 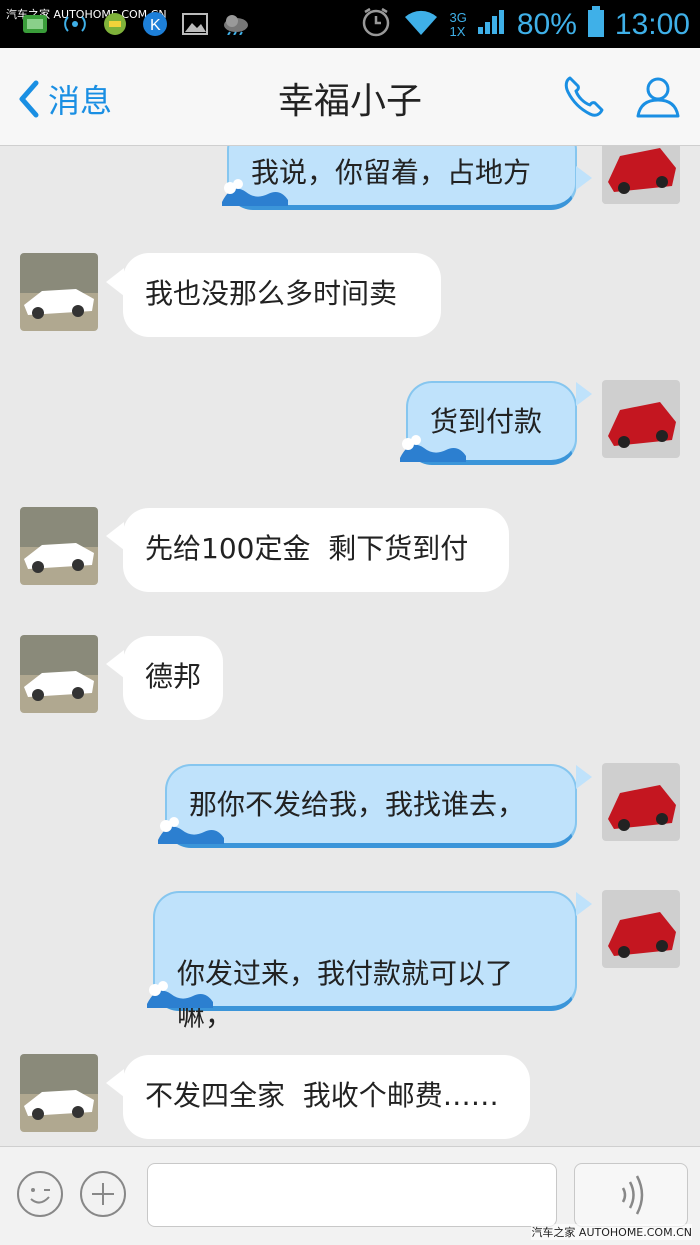 What do you see at coordinates (195, 24) in the screenshot?
I see `gallery-icon` at bounding box center [195, 24].